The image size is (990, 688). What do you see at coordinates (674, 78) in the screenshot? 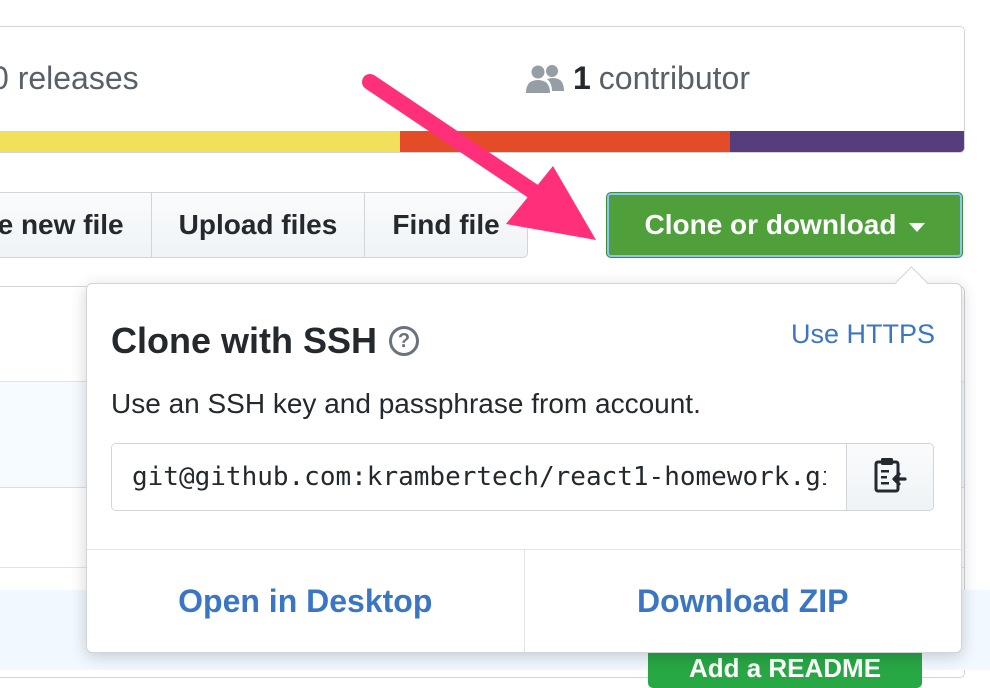
I see `contributor-label: contributor` at bounding box center [674, 78].